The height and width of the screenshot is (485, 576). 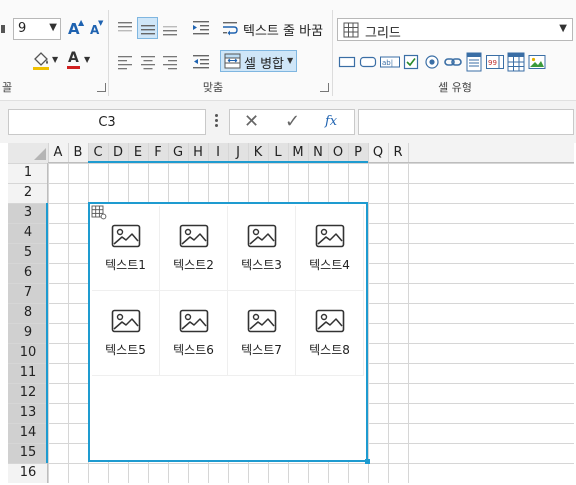 I want to click on column-header-b: B, so click(x=78, y=153).